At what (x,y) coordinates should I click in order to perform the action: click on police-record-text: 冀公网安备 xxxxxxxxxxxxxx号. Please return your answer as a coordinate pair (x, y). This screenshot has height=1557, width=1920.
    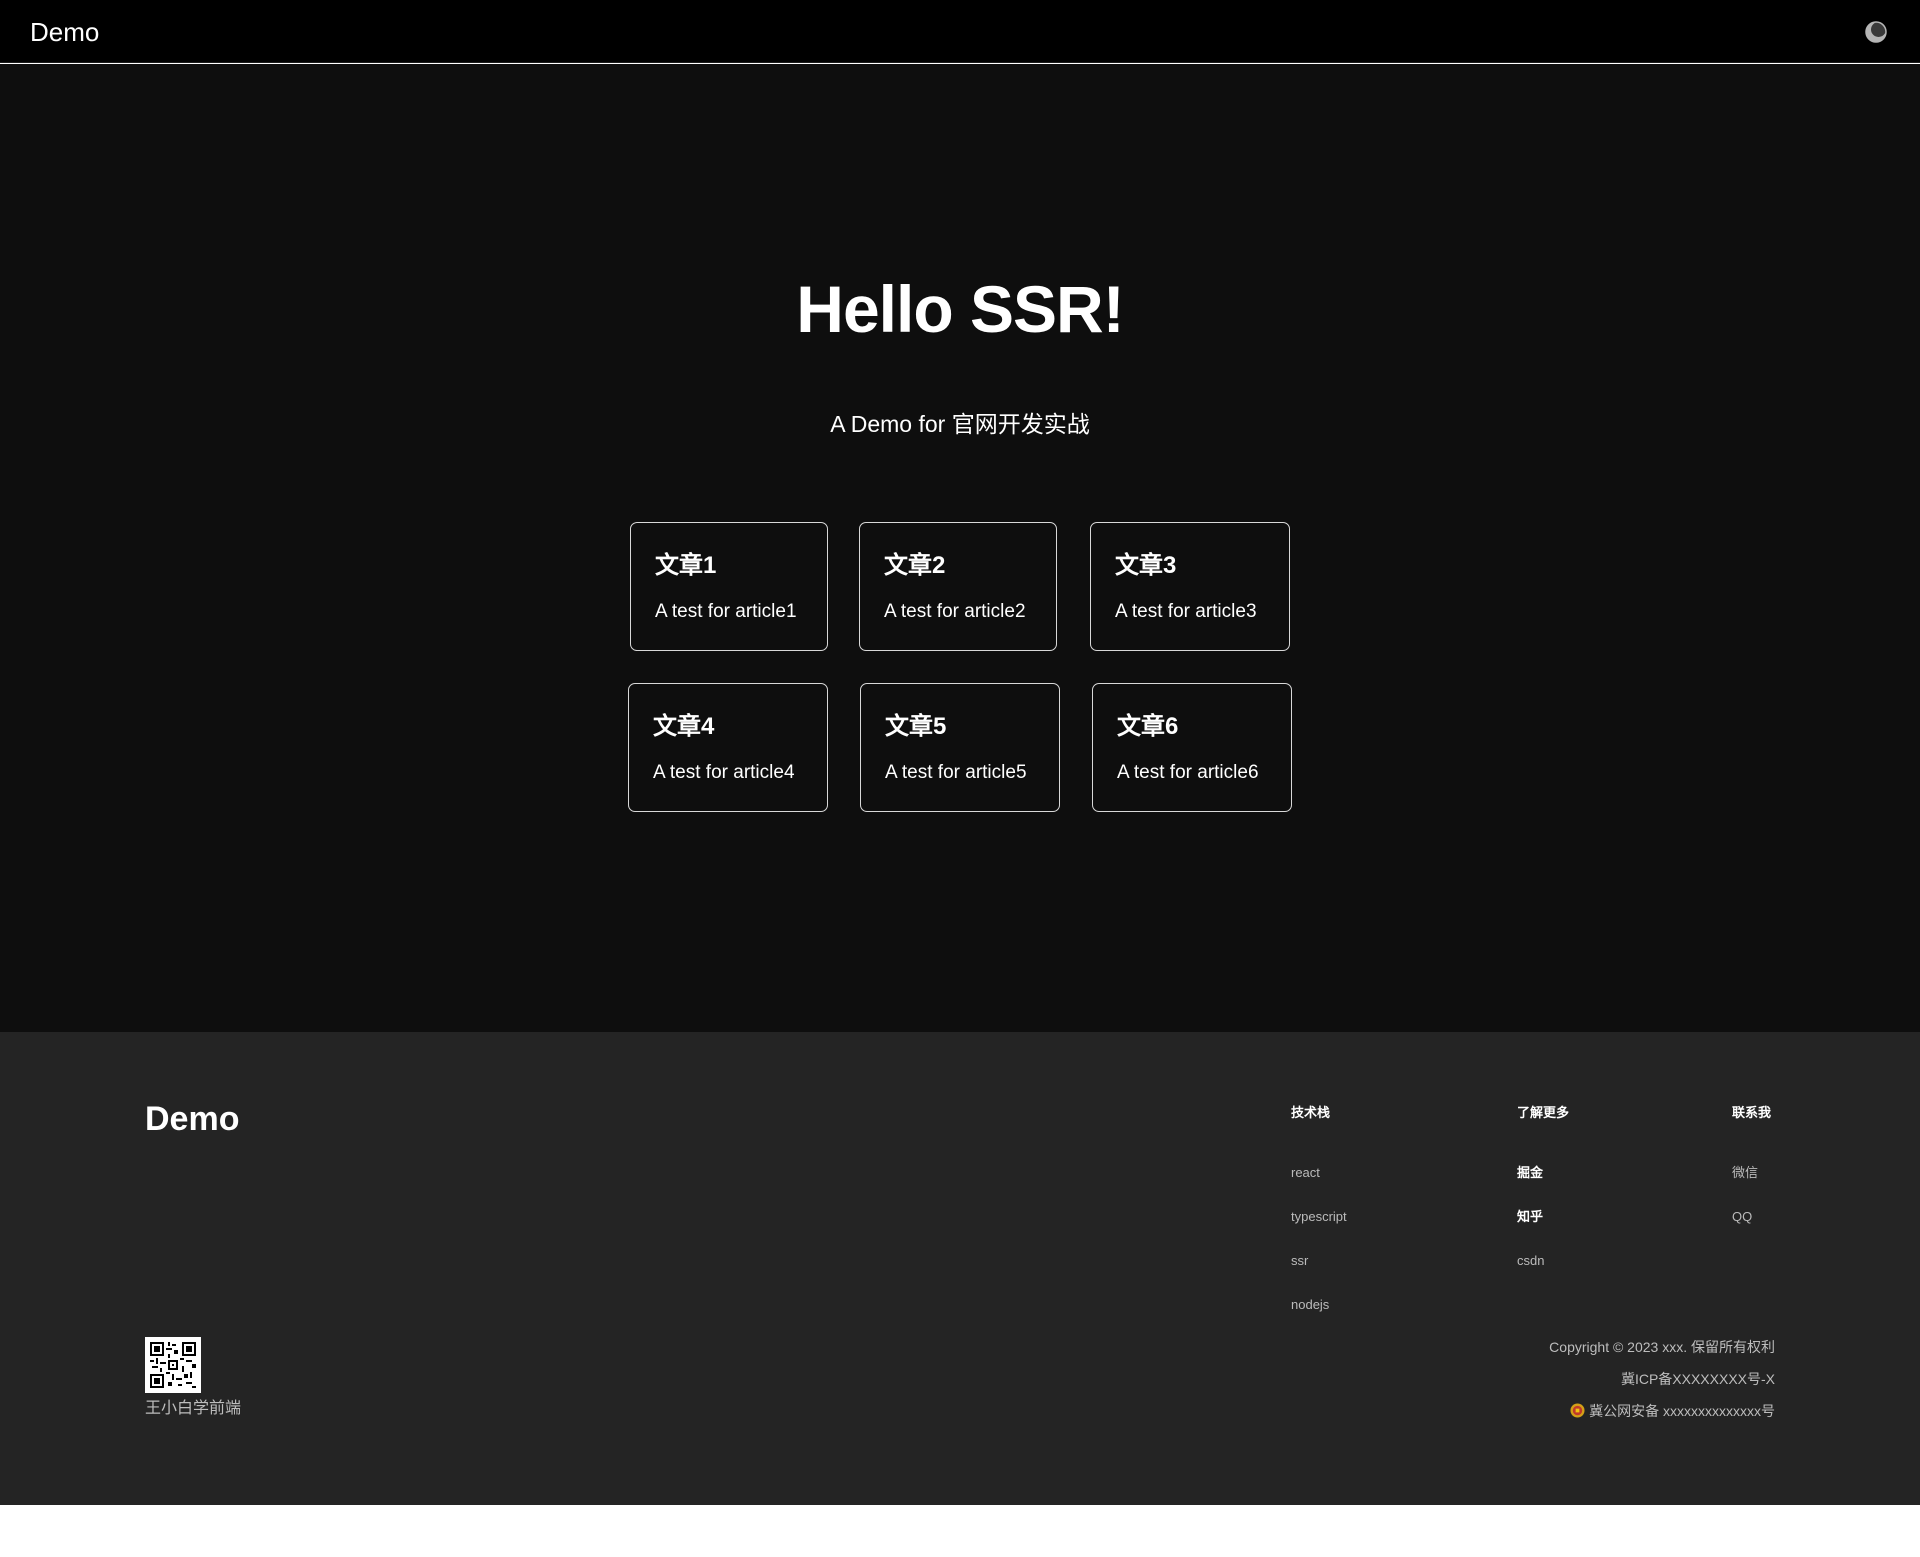
    Looking at the image, I should click on (1682, 1411).